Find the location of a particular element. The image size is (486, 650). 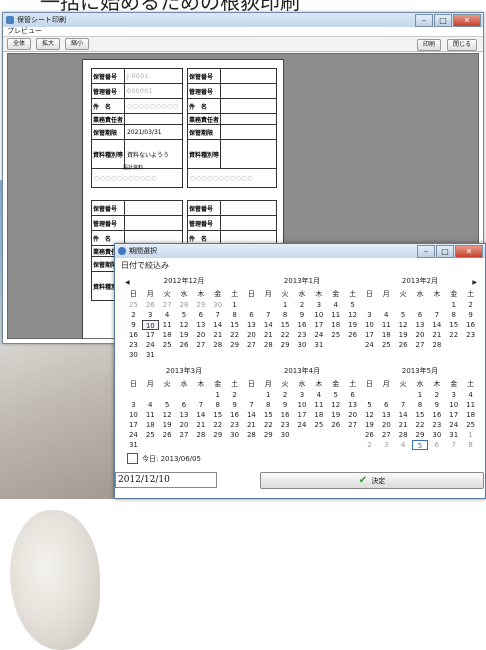

maximize-button: □ is located at coordinates (443, 20).